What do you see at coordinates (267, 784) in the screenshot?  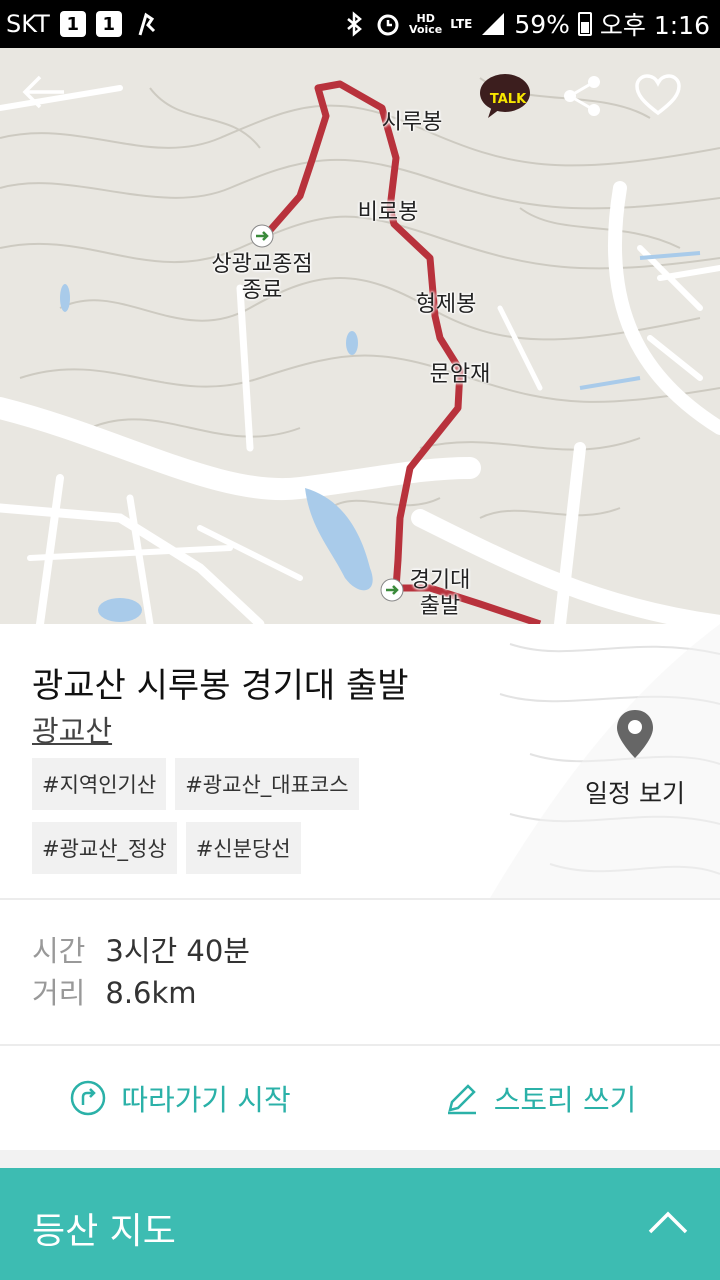 I see `tag-chip: #광교산_대표코스` at bounding box center [267, 784].